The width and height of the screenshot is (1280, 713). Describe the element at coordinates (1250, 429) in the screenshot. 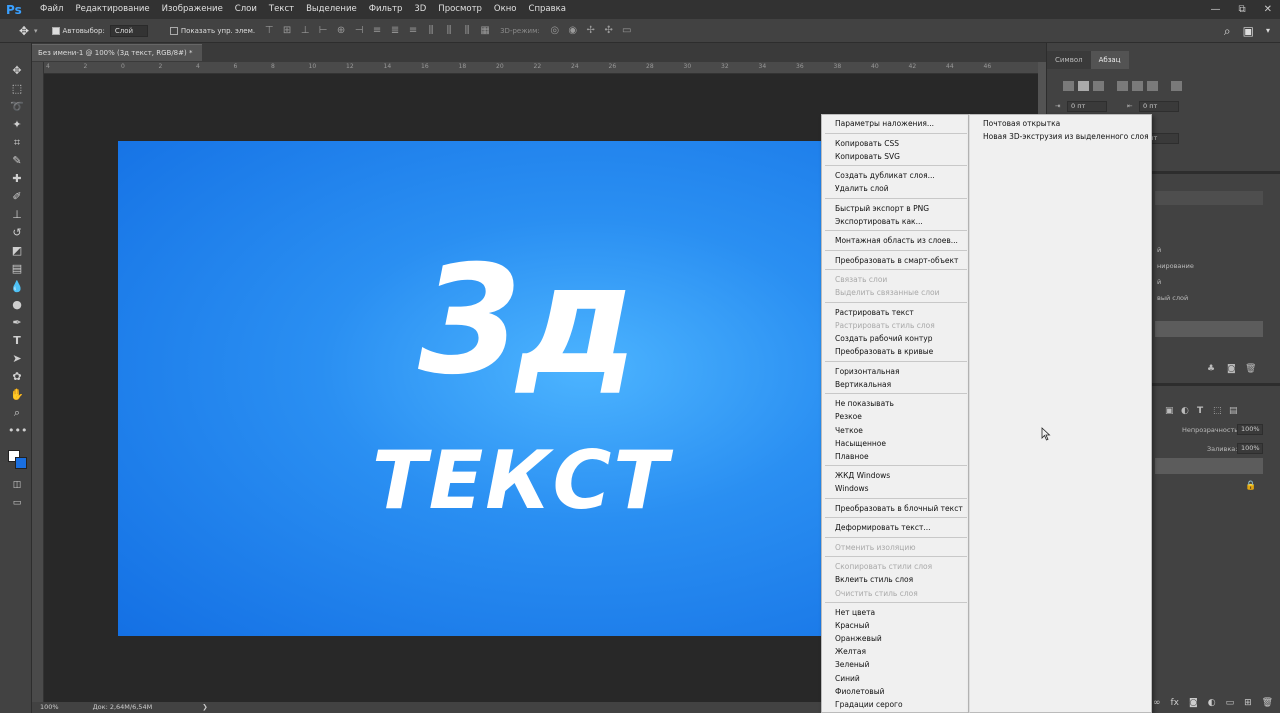

I see `opacity-field: 100%` at that location.